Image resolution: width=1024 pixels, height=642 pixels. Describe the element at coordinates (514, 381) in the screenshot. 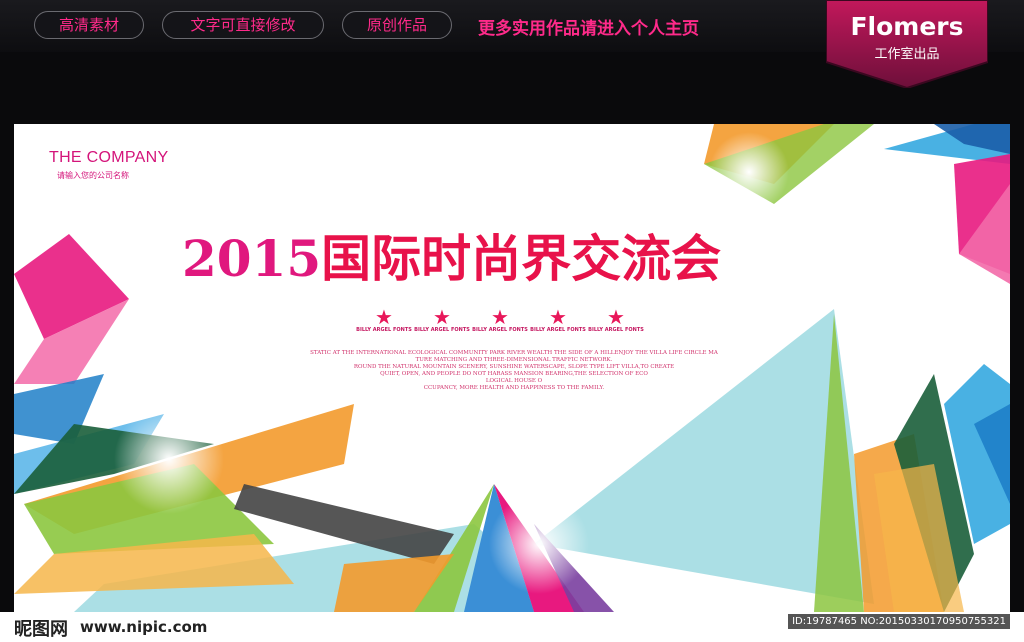

I see `paragraph-line: LOGICAL HOUSE O` at that location.